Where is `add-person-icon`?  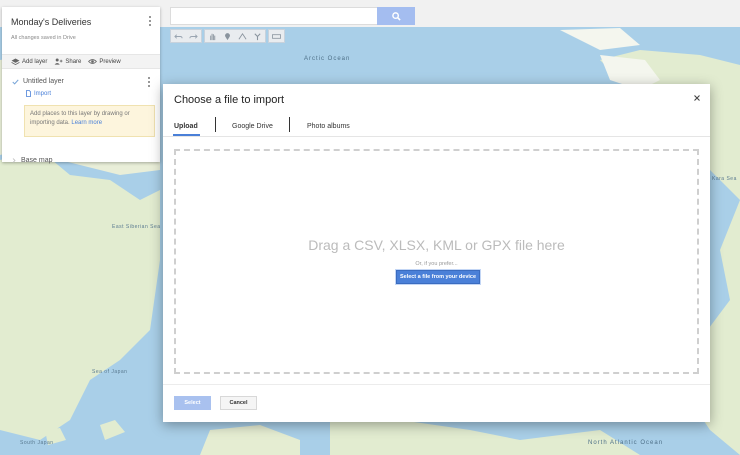 add-person-icon is located at coordinates (58, 61).